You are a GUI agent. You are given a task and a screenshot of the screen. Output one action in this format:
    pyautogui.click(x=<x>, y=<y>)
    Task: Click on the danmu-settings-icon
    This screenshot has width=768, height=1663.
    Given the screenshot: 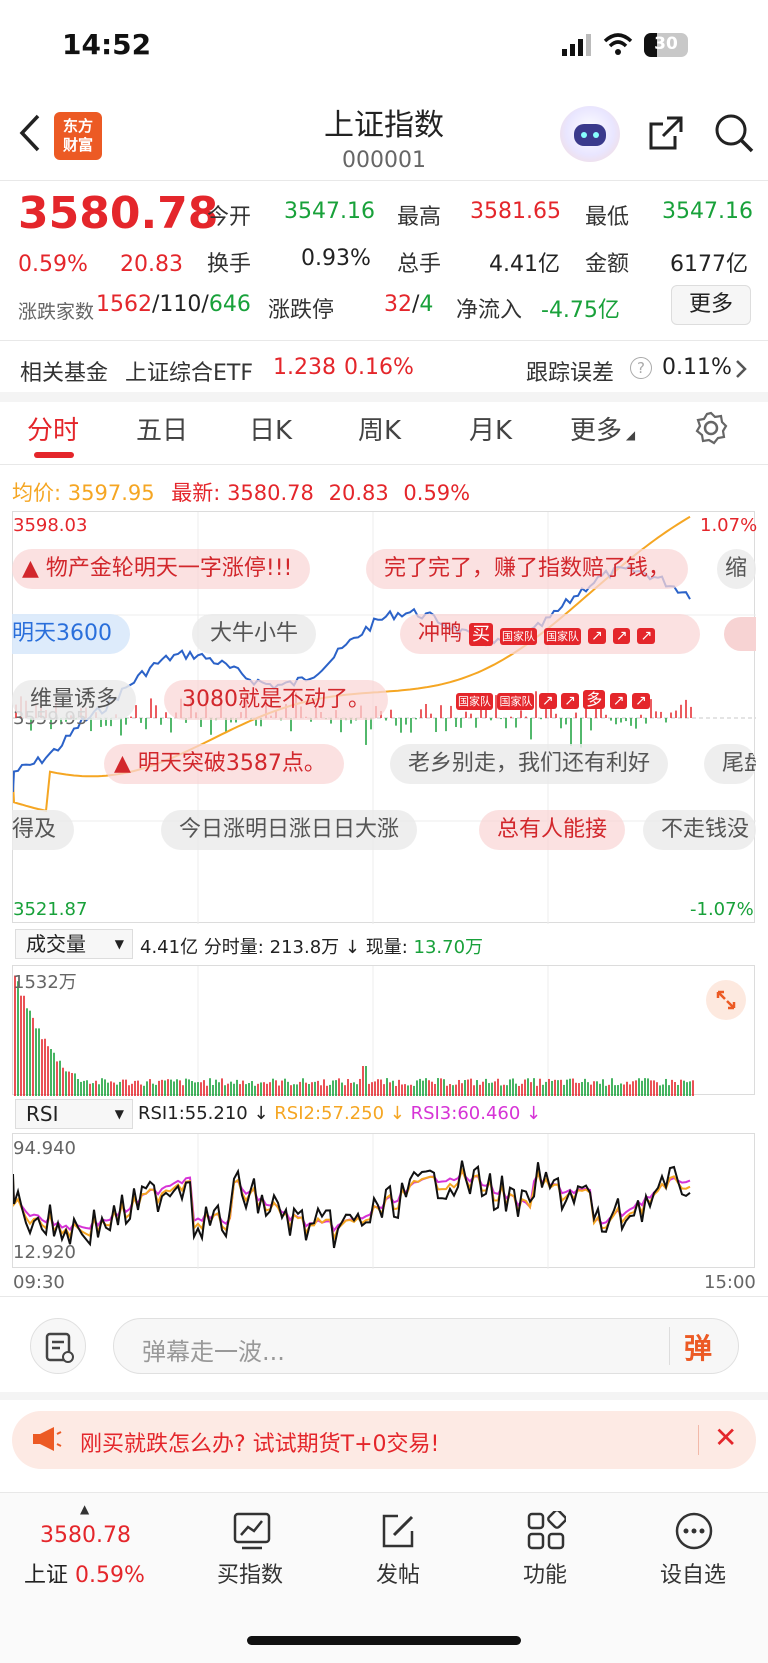 What is the action you would take?
    pyautogui.click(x=59, y=1347)
    